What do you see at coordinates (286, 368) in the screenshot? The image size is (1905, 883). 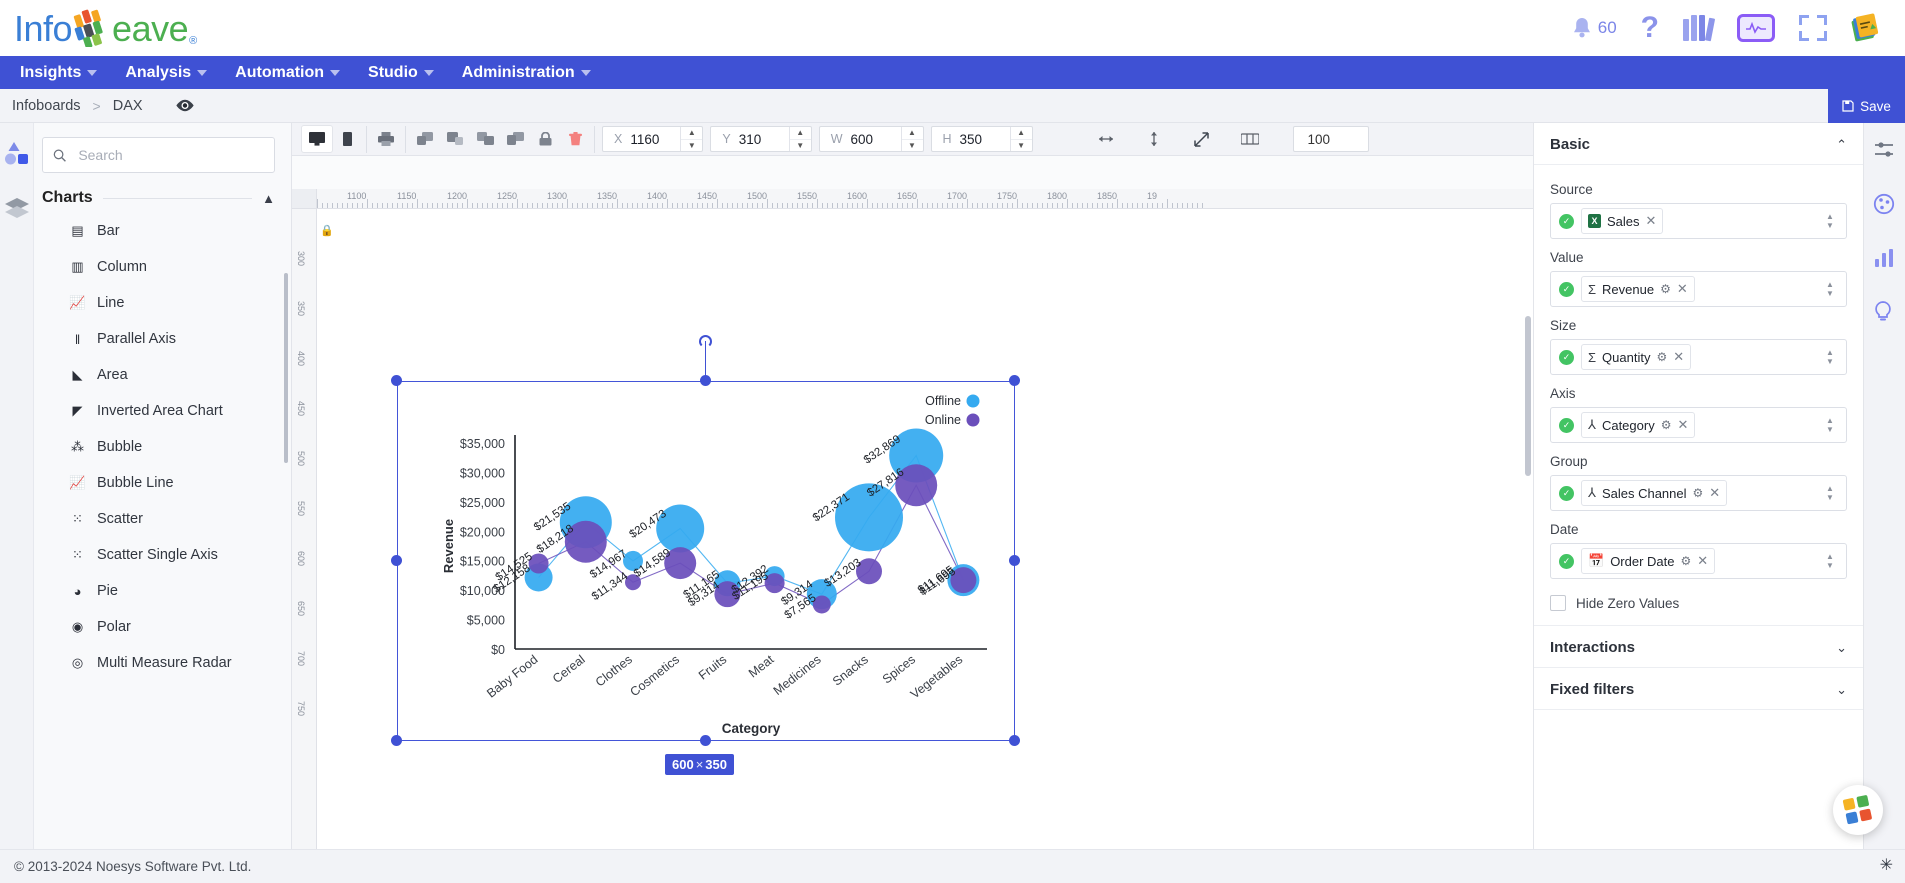 I see `charts-panel-scrollbar` at bounding box center [286, 368].